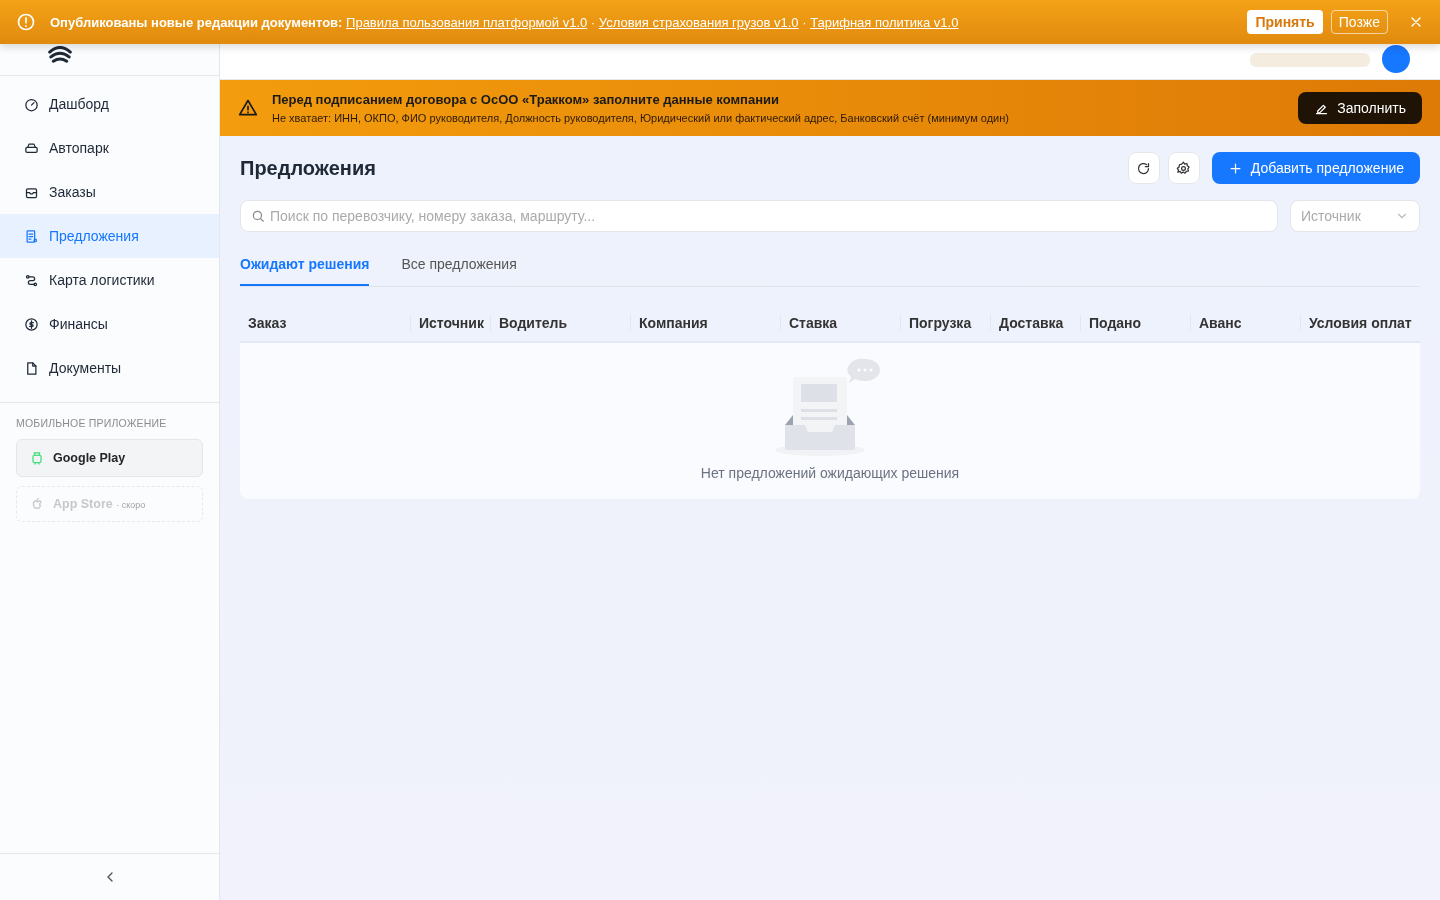  Describe the element at coordinates (31, 236) in the screenshot. I see `document-icon` at that location.